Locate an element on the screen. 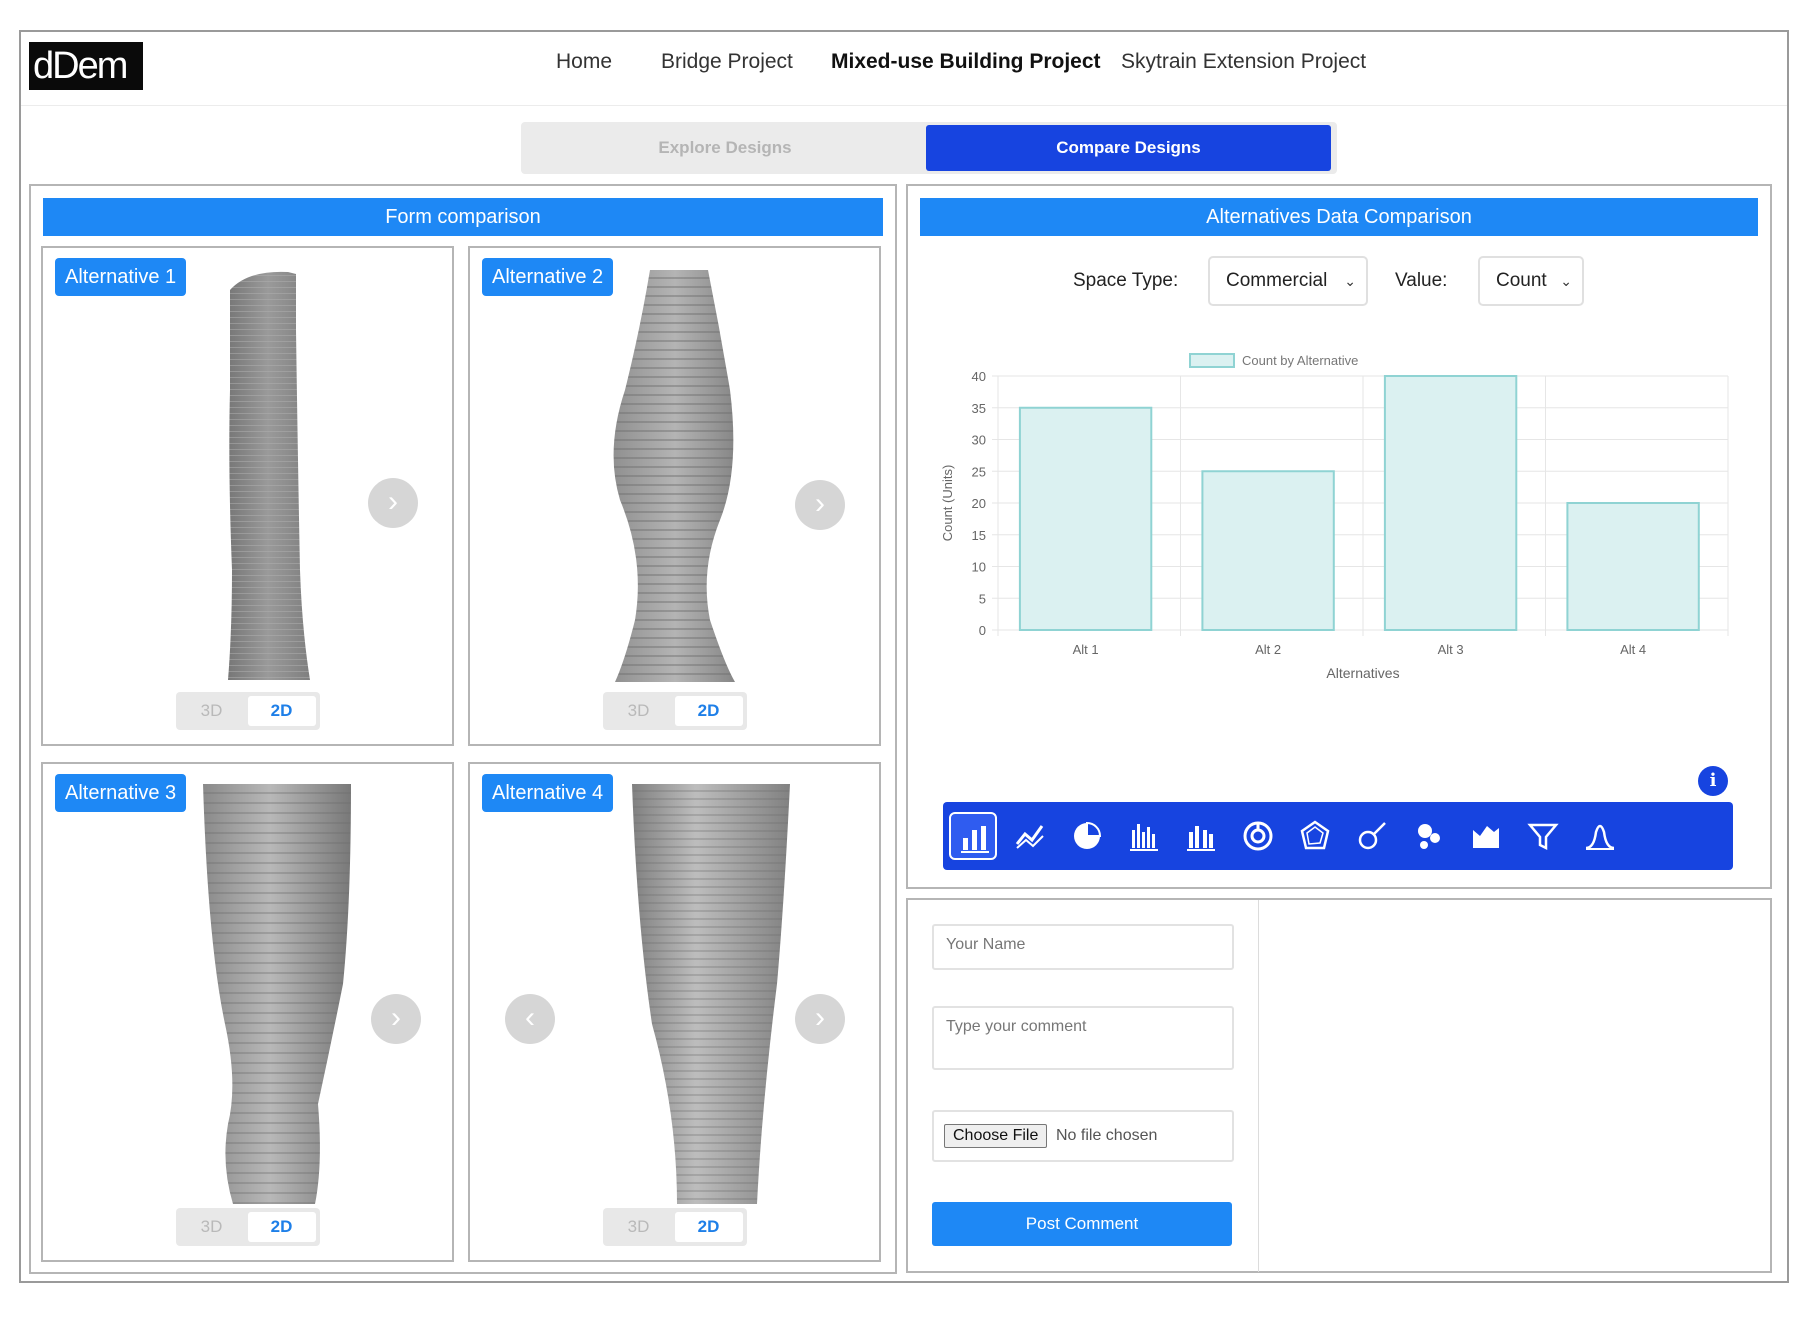 This screenshot has width=1802, height=1328. radar-chart-button is located at coordinates (1315, 836).